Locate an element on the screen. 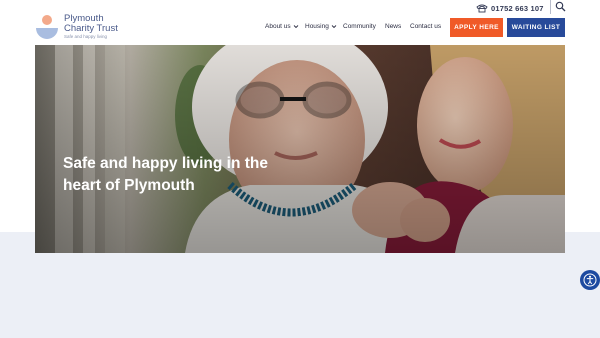 The image size is (600, 338). nav-item-about-us: About us is located at coordinates (282, 26).